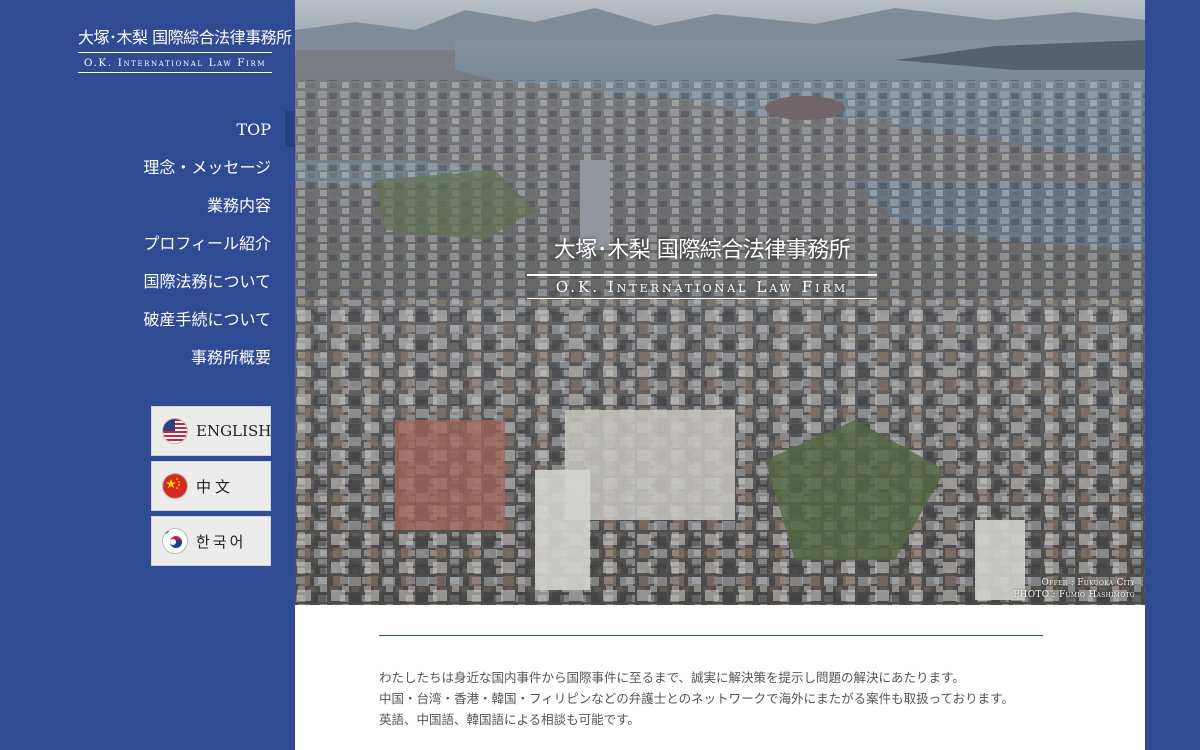 The height and width of the screenshot is (750, 1200). What do you see at coordinates (171, 358) in the screenshot?
I see `nav-item-office-overview: 事務所概要` at bounding box center [171, 358].